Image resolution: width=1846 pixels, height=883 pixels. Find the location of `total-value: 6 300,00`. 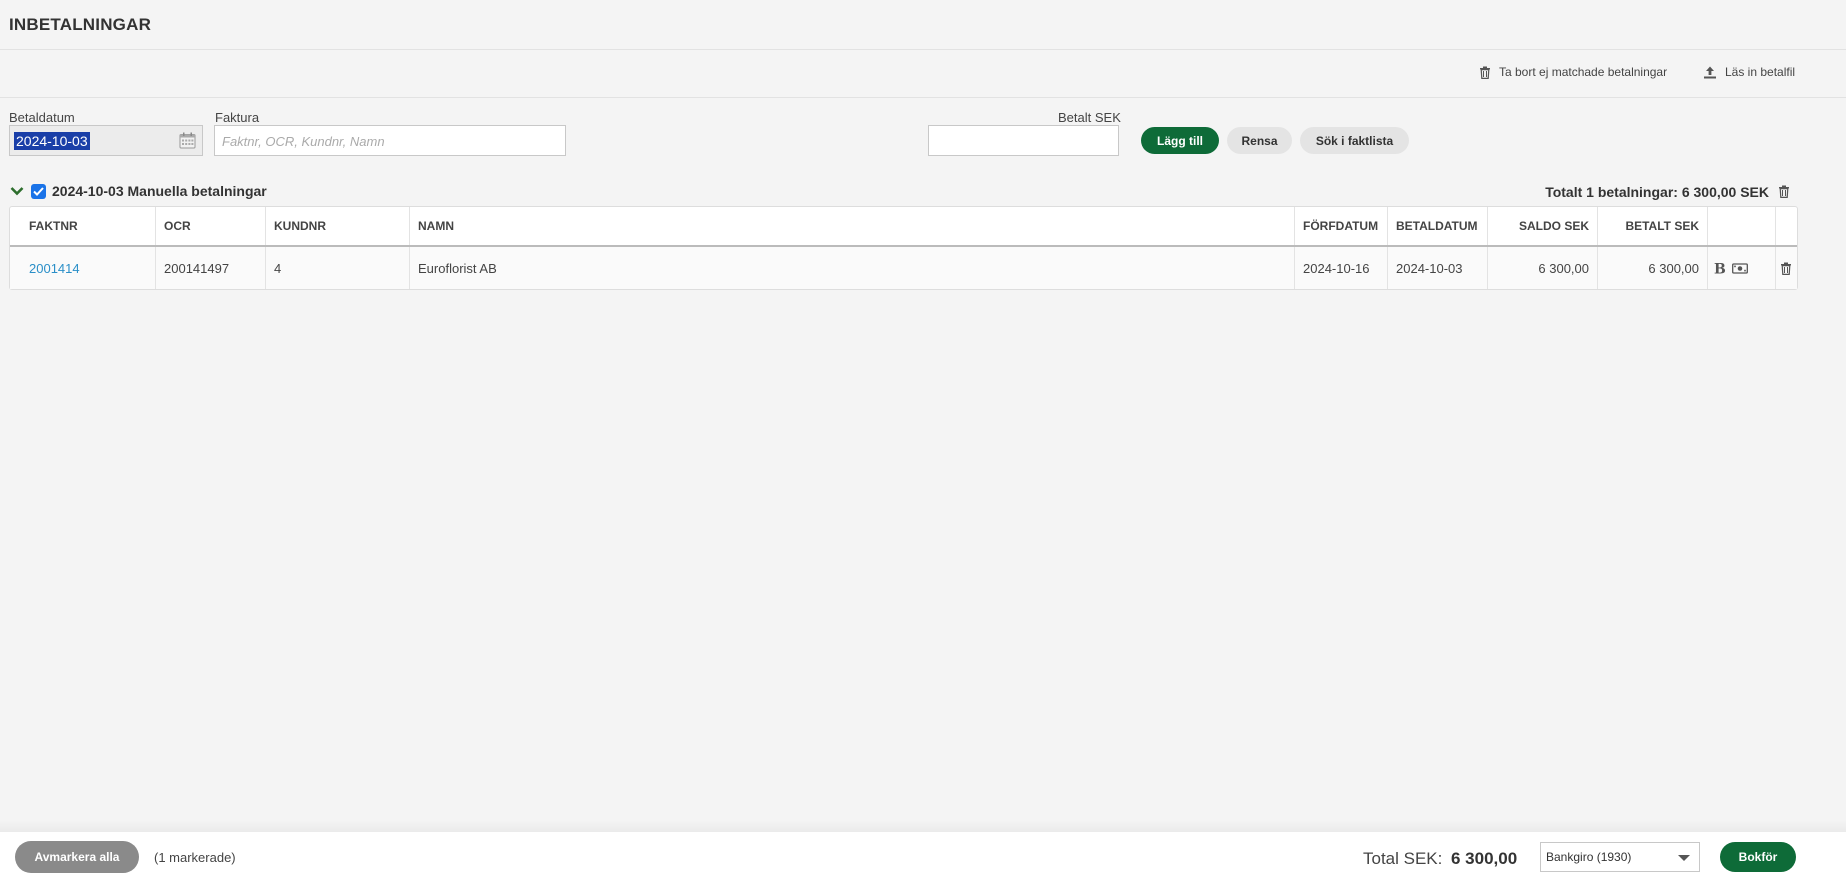

total-value: 6 300,00 is located at coordinates (1484, 858).